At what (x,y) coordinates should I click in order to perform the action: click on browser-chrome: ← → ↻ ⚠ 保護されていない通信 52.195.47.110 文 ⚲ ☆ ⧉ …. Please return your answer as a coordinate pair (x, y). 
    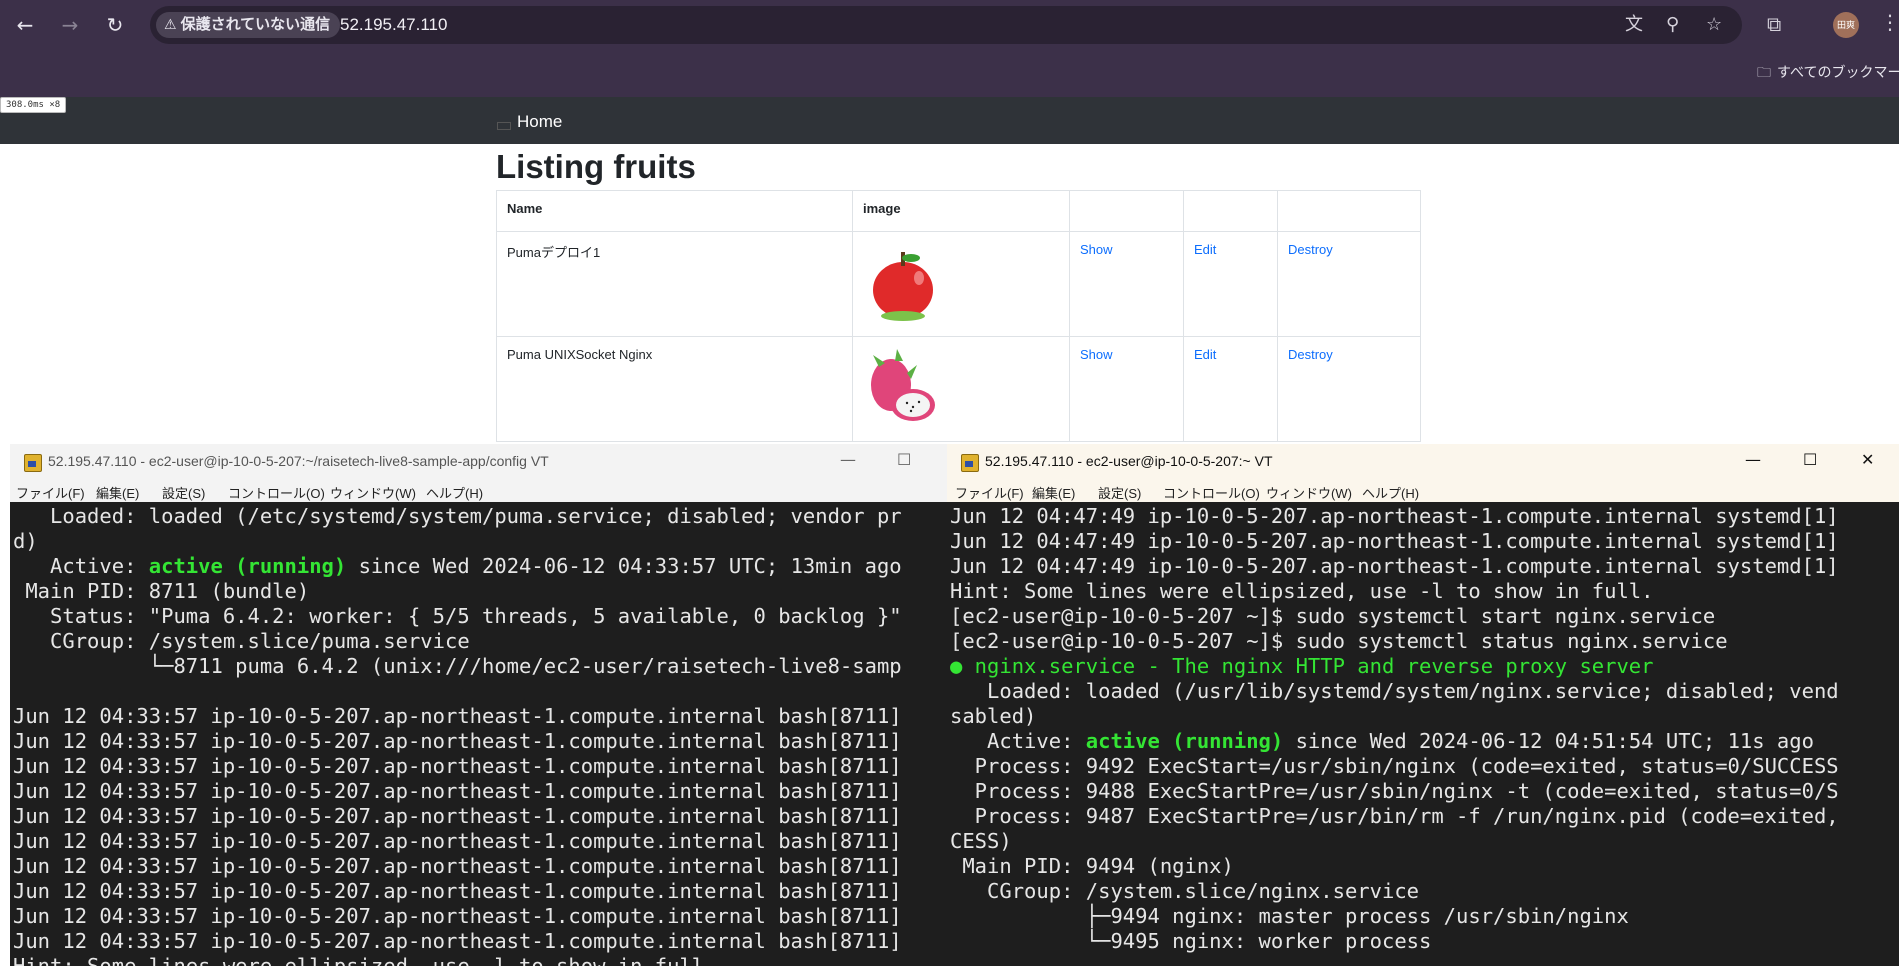
    Looking at the image, I should click on (949, 48).